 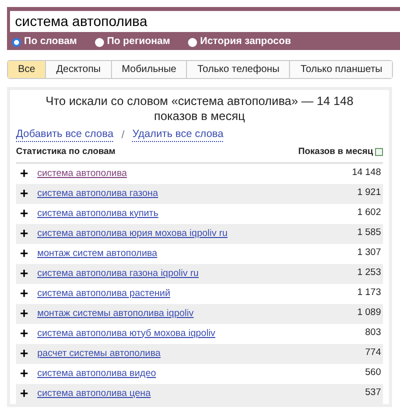 What do you see at coordinates (44, 42) in the screenshot?
I see `search-mode-radio: По словам` at bounding box center [44, 42].